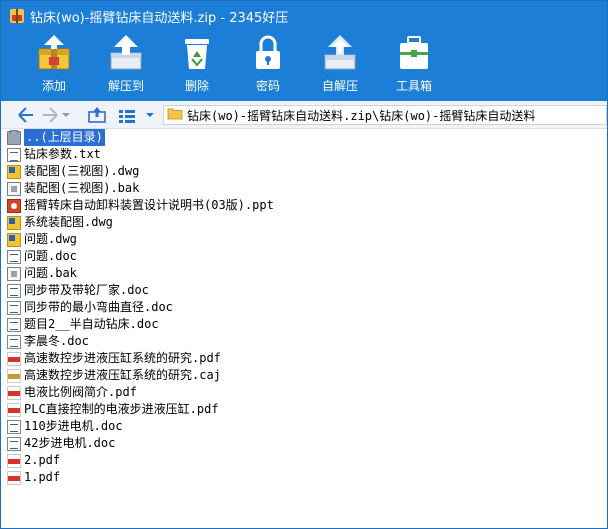 This screenshot has width=608, height=529. I want to click on toolbox-label: 工具箱, so click(413, 86).